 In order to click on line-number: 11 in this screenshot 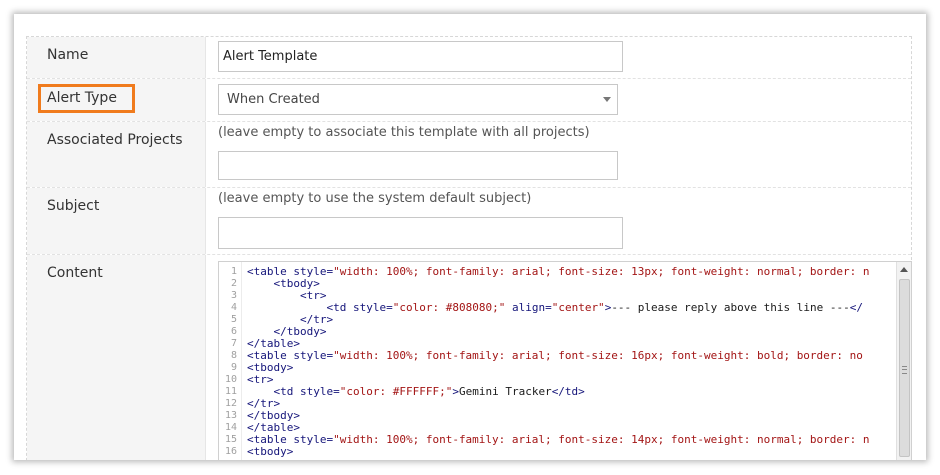, I will do `click(230, 391)`.